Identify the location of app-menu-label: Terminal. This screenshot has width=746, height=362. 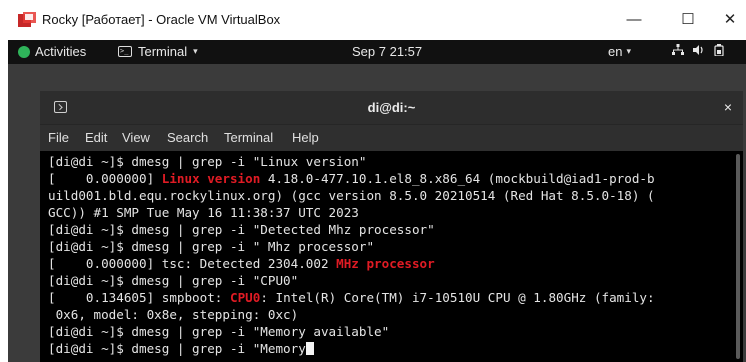
(163, 51).